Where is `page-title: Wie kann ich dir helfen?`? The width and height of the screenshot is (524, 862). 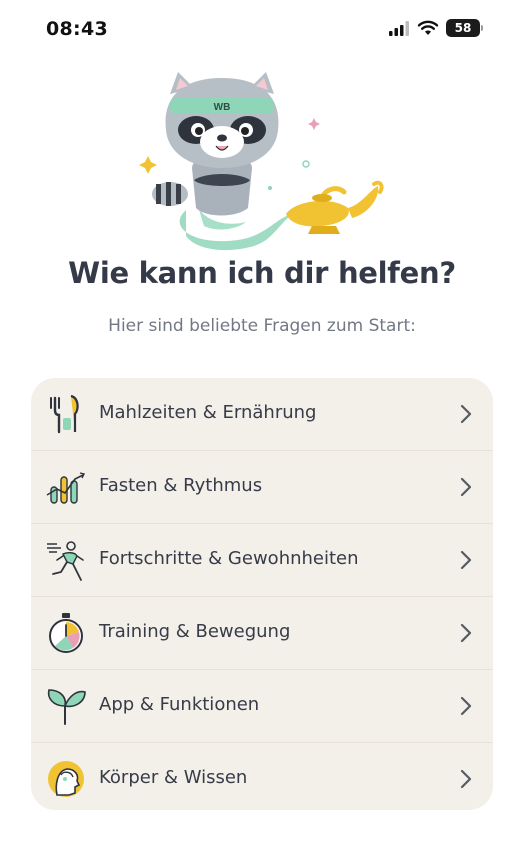
page-title: Wie kann ich dir helfen? is located at coordinates (262, 273).